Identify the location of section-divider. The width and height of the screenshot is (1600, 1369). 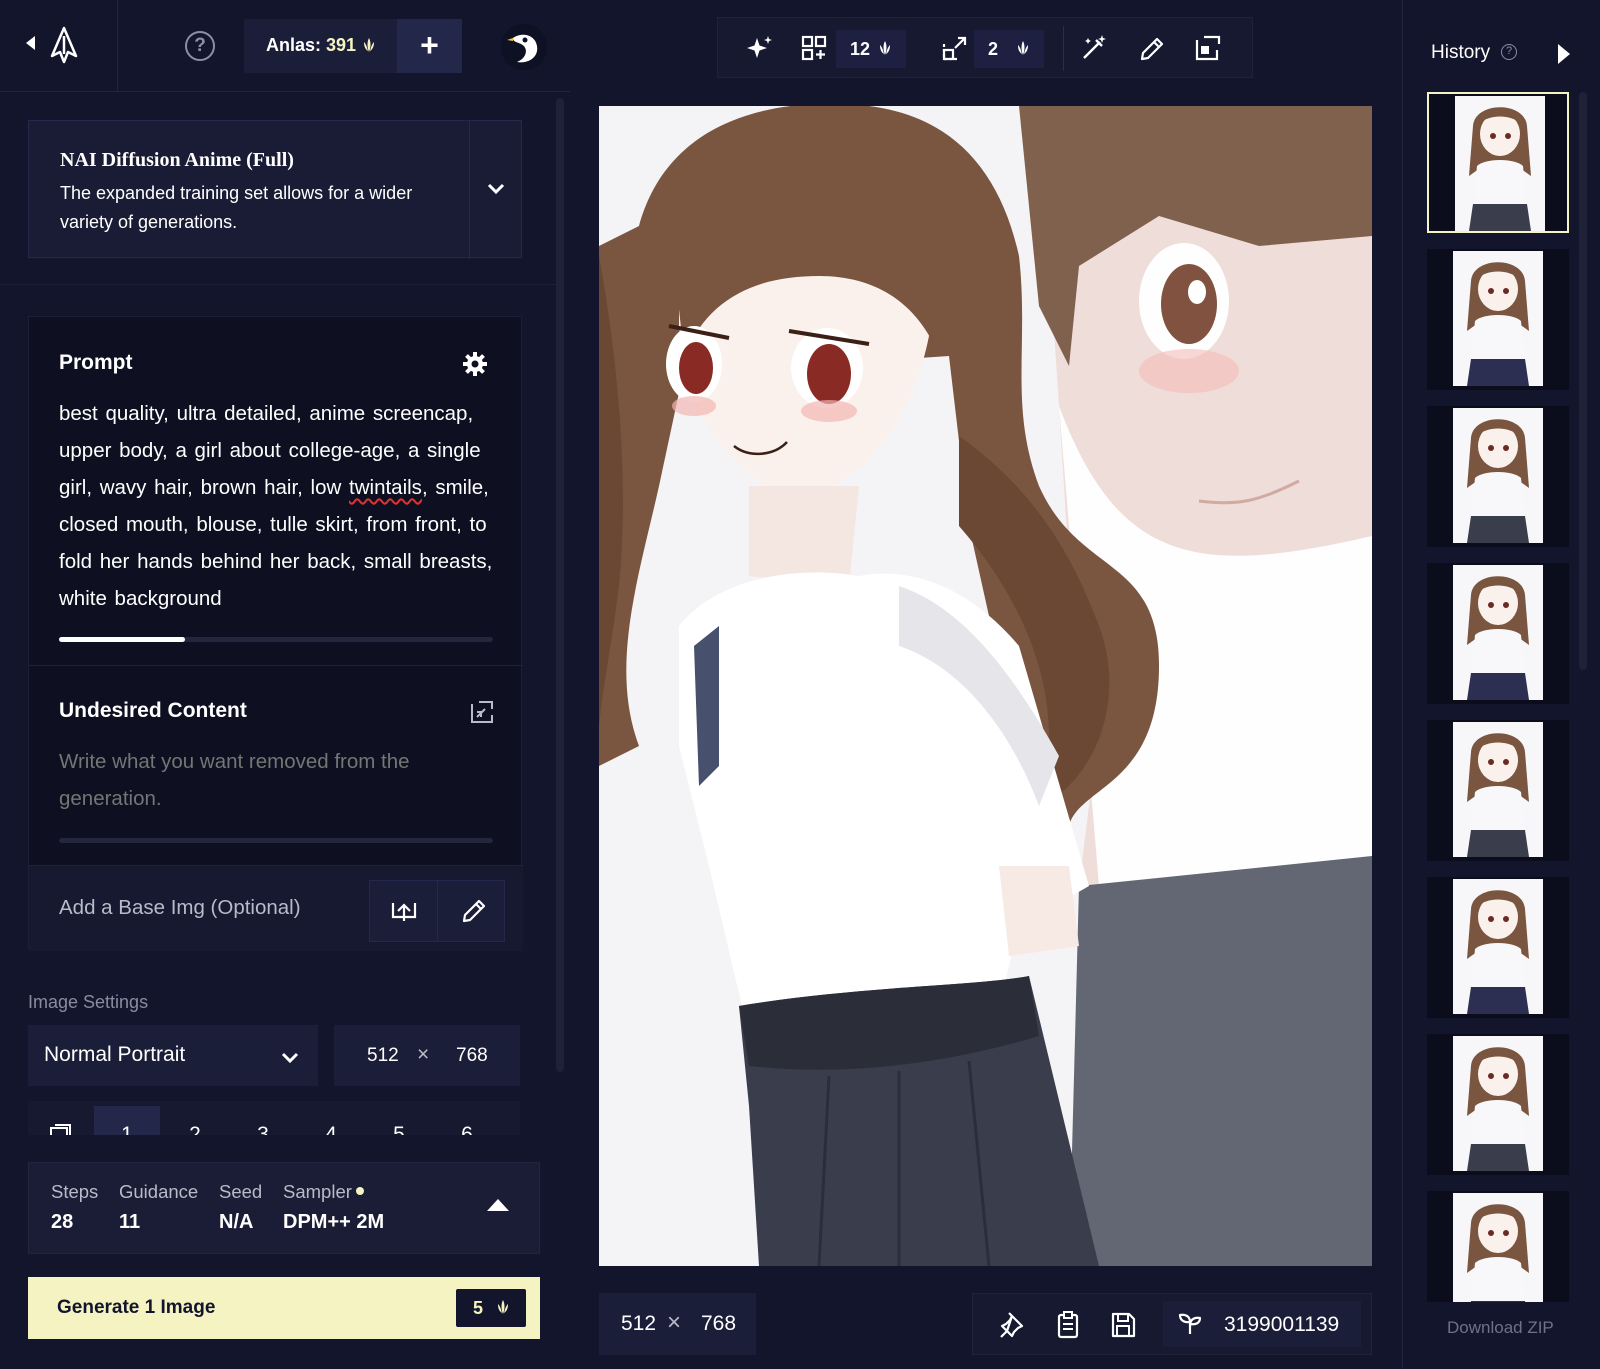
(278, 284).